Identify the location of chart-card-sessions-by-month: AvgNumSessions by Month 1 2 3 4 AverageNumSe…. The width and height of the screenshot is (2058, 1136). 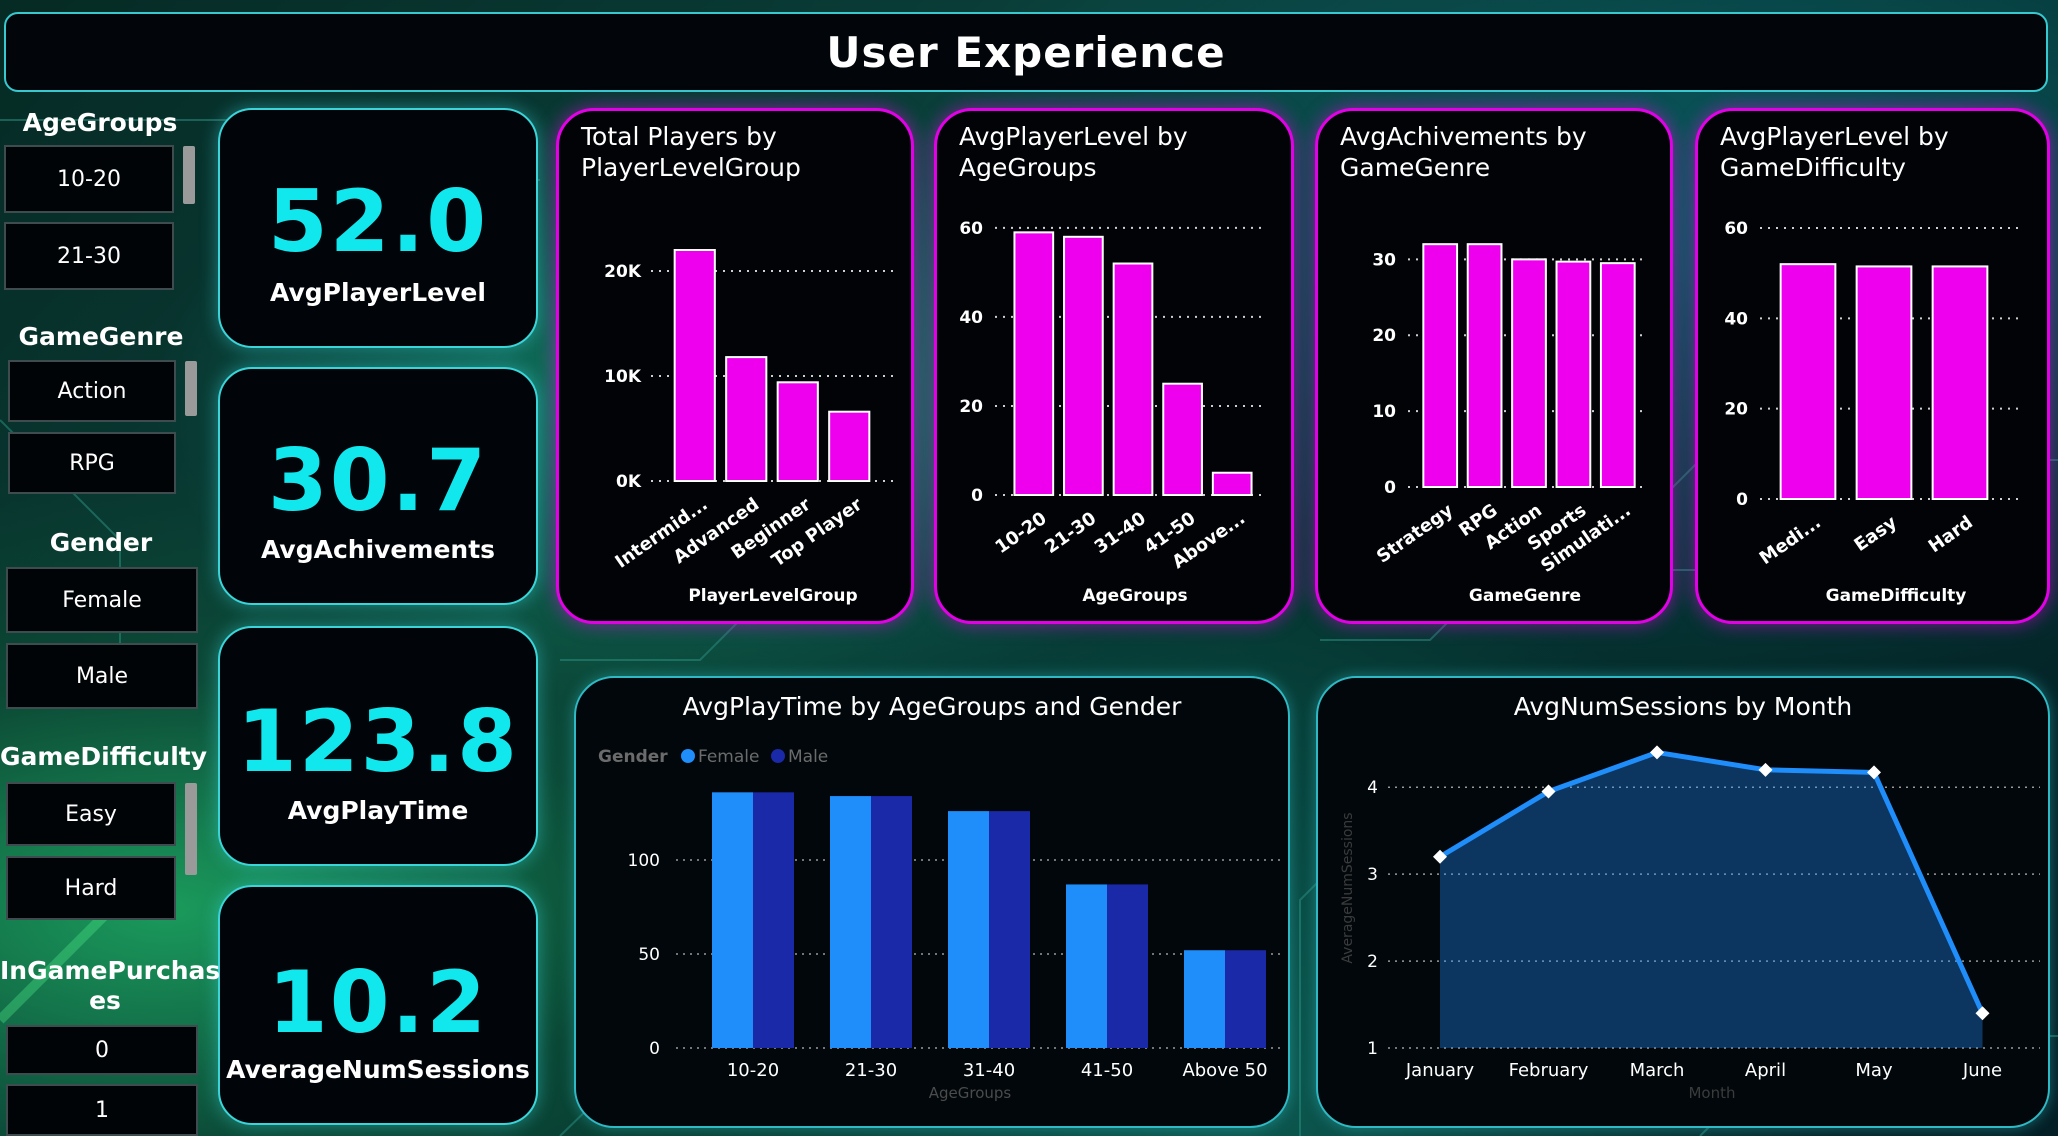
(1683, 902).